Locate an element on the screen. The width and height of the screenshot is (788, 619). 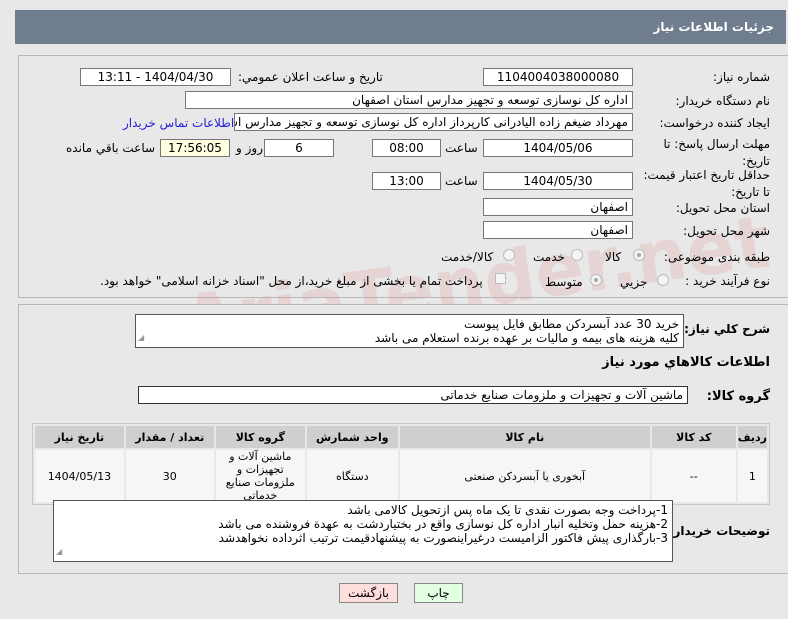
category-goods-label: کالا is located at coordinates (613, 257).